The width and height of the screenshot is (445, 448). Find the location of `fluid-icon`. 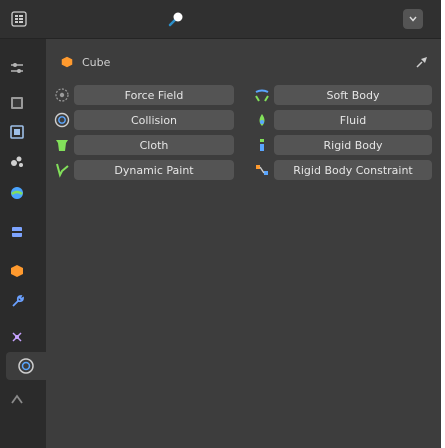

fluid-icon is located at coordinates (262, 120).